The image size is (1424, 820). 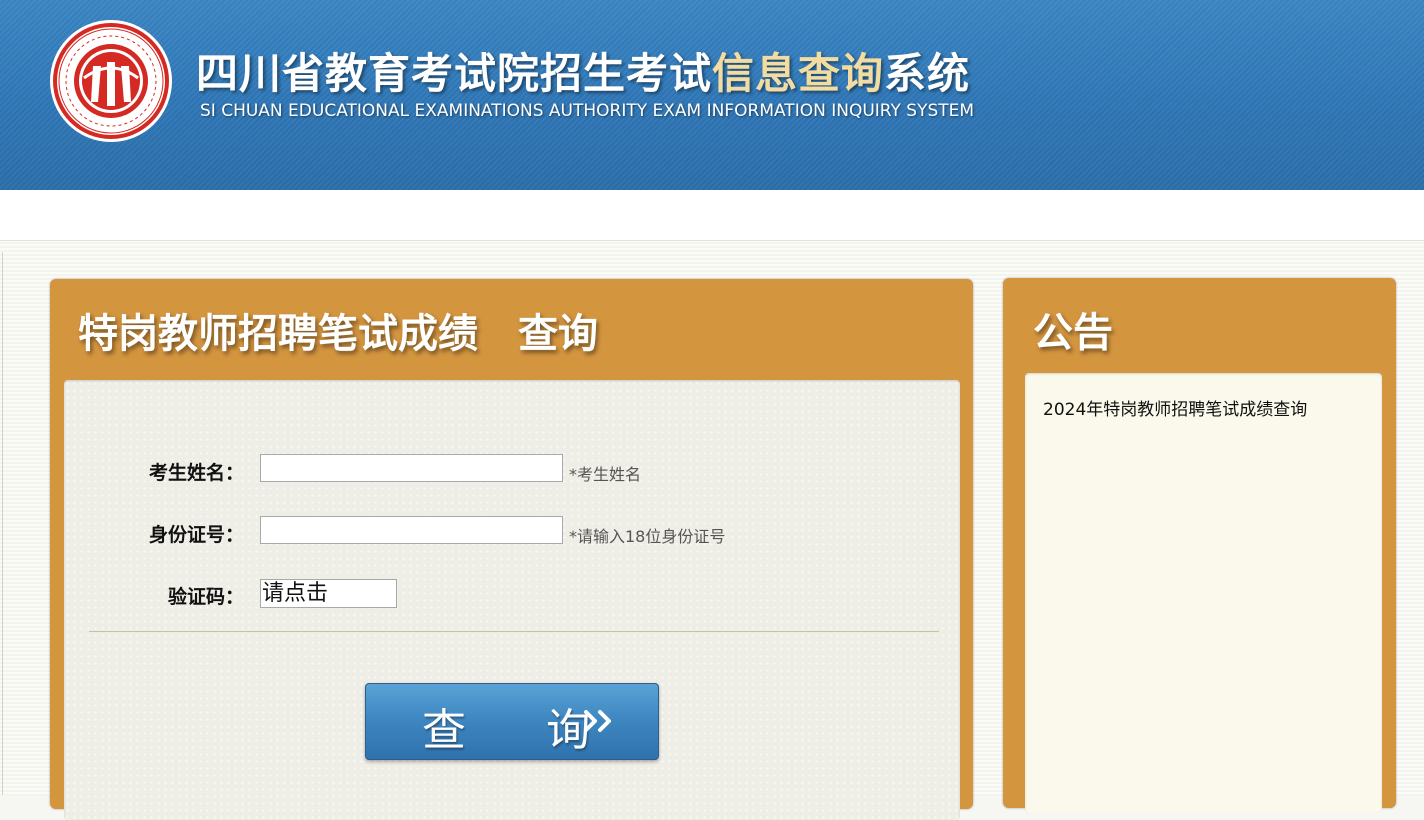 I want to click on content-left-border, so click(x=2, y=523).